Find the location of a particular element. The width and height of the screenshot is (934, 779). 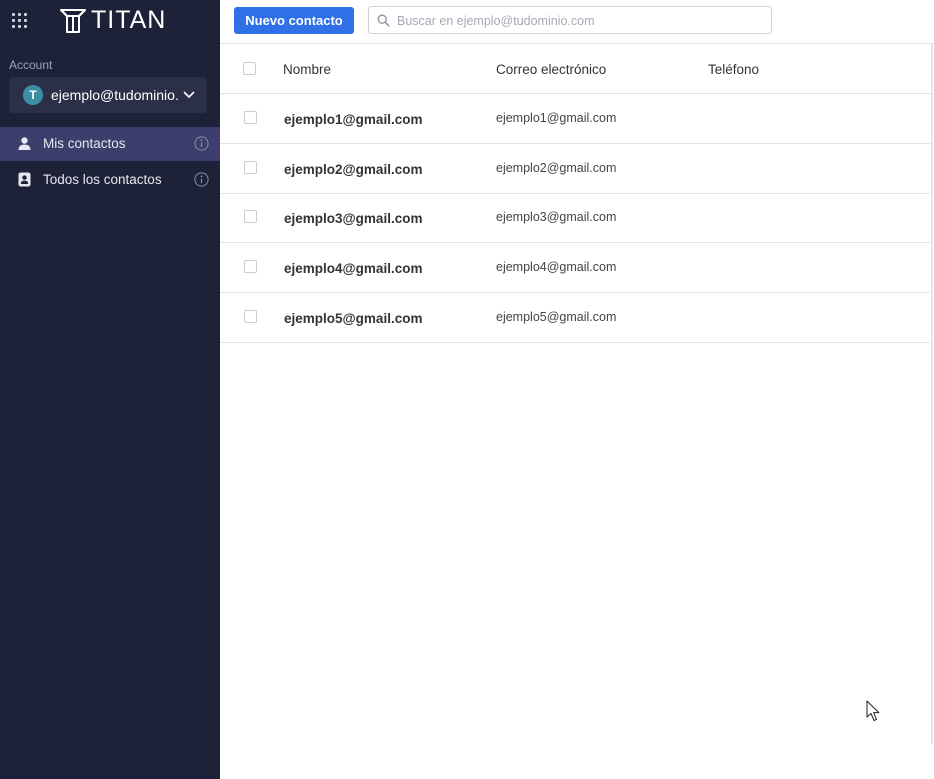

column-header-phone: Teléfono is located at coordinates (733, 69).